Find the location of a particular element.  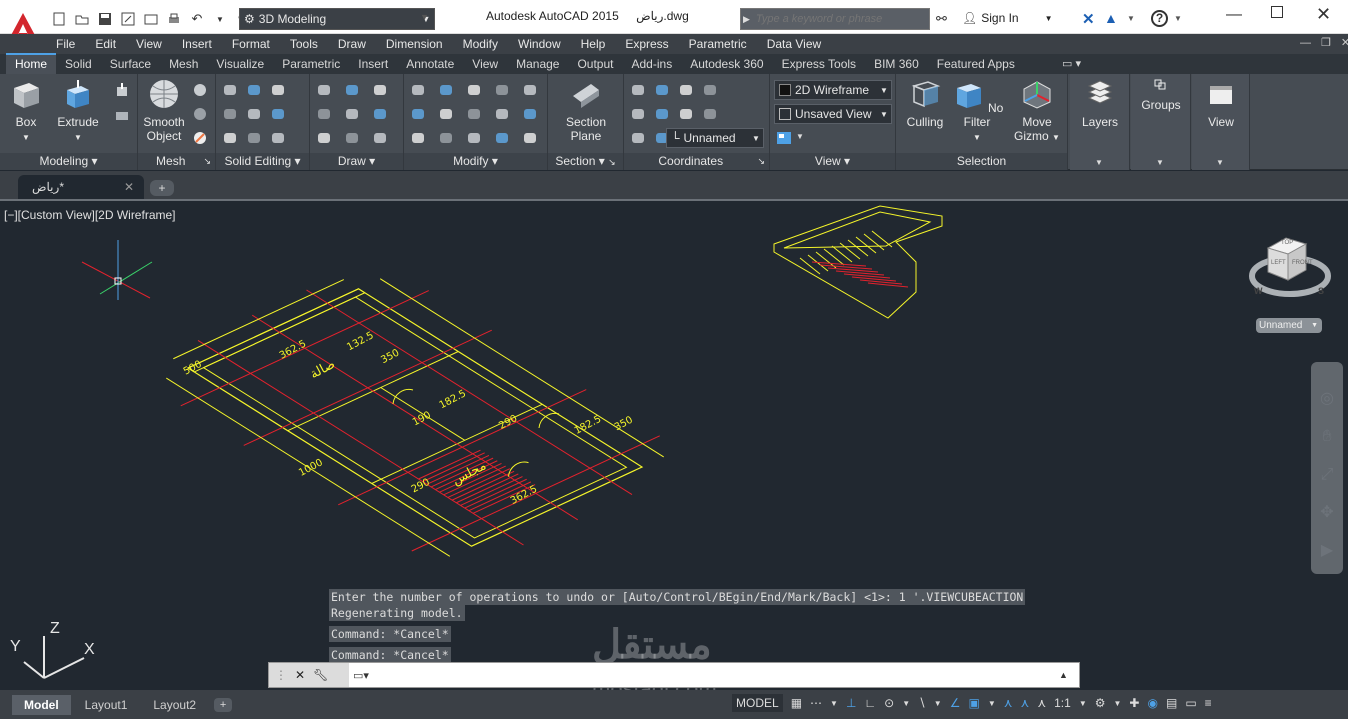

isolate-objects-icon: ◉ is located at coordinates (1152, 703).